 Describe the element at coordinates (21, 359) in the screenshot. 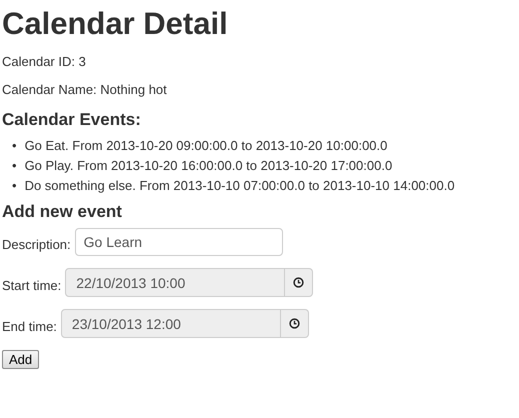

I see `add-button: Add` at that location.